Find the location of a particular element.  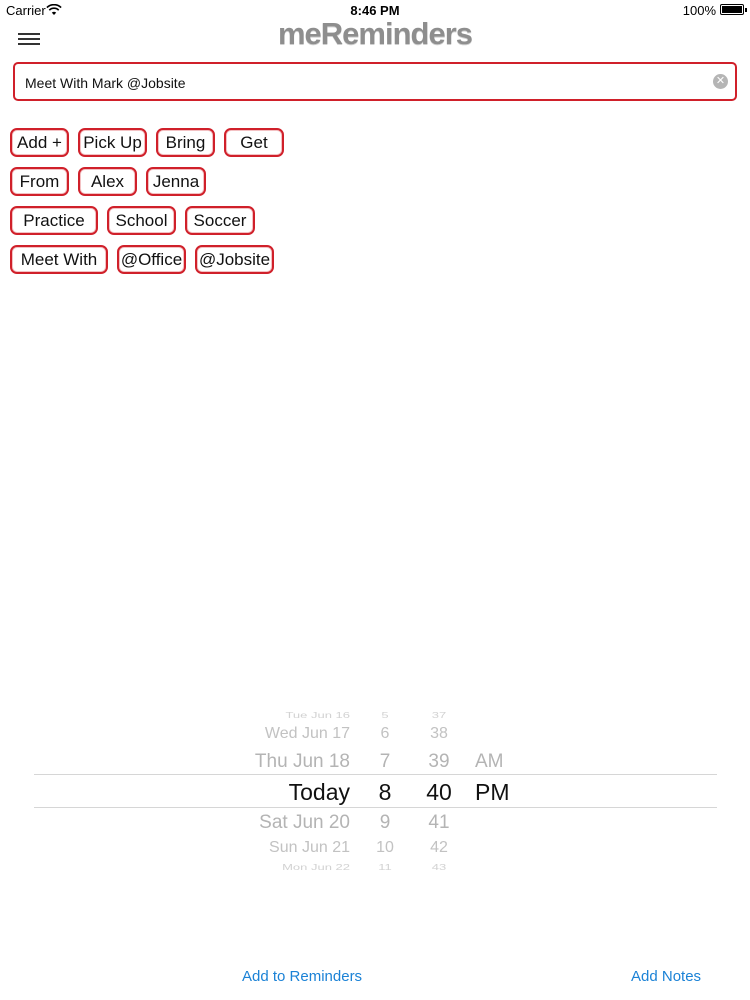

picker-hour-selected: 8 is located at coordinates (385, 792).